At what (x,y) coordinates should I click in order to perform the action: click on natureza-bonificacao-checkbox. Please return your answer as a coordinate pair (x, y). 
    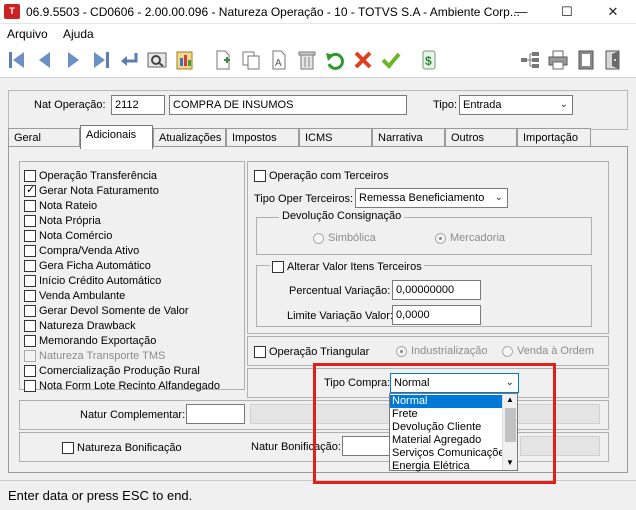
    Looking at the image, I should click on (68, 447).